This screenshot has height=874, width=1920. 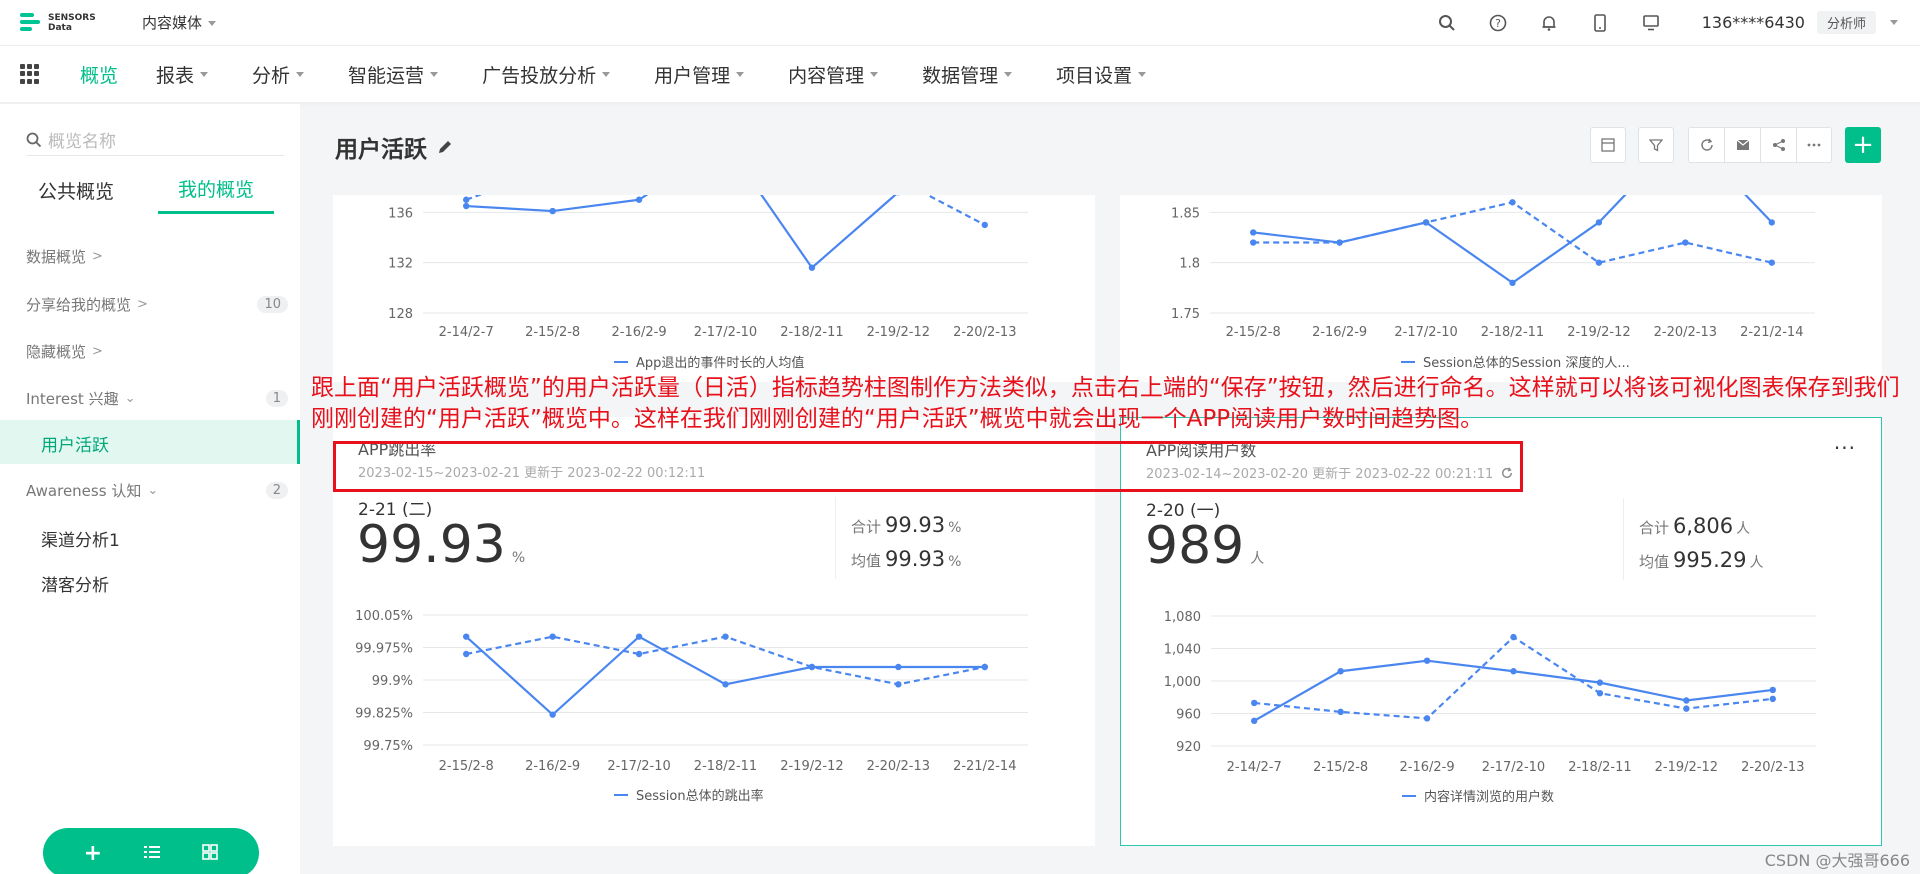 I want to click on sidebar-action-bar: +, so click(x=151, y=851).